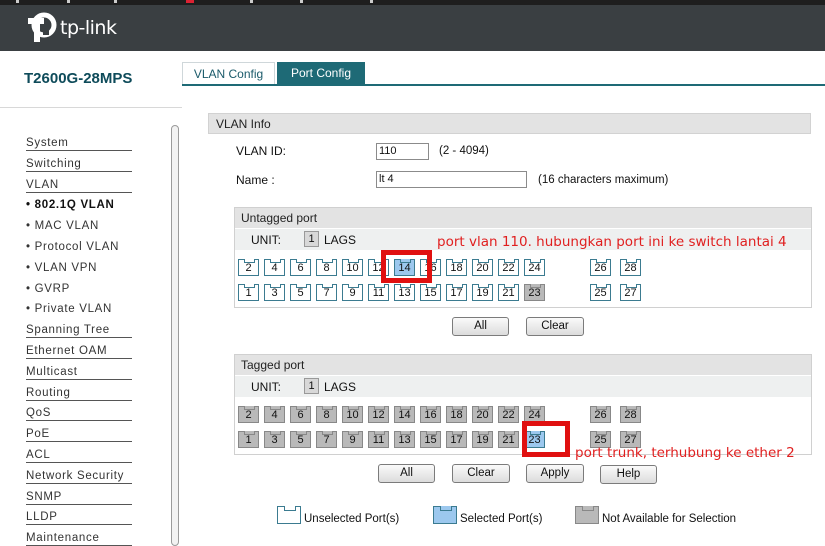  Describe the element at coordinates (406, 473) in the screenshot. I see `tagged-all-button: All` at that location.